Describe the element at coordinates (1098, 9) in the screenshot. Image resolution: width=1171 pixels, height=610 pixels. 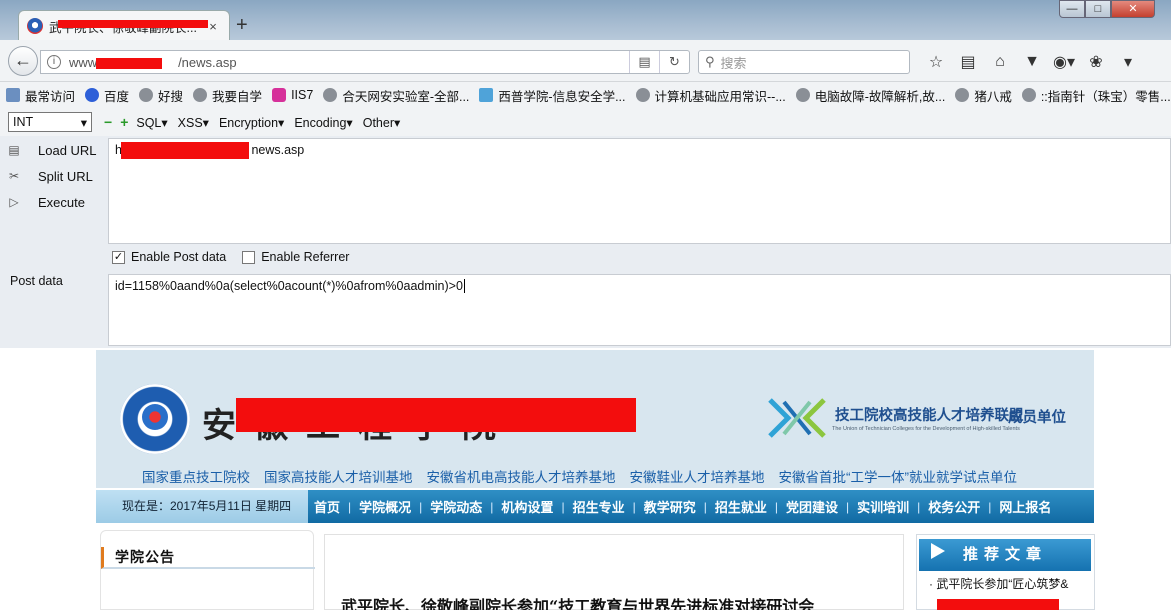
I see `maximize-button: □` at that location.